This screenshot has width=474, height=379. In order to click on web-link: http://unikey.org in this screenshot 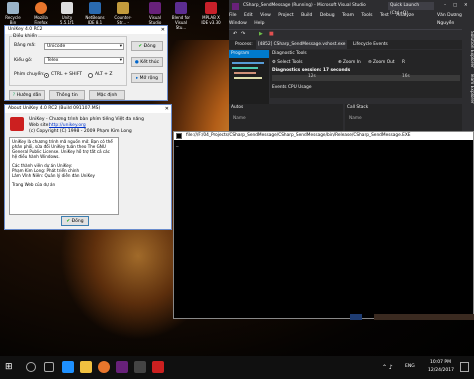, I will do `click(67, 125)`.